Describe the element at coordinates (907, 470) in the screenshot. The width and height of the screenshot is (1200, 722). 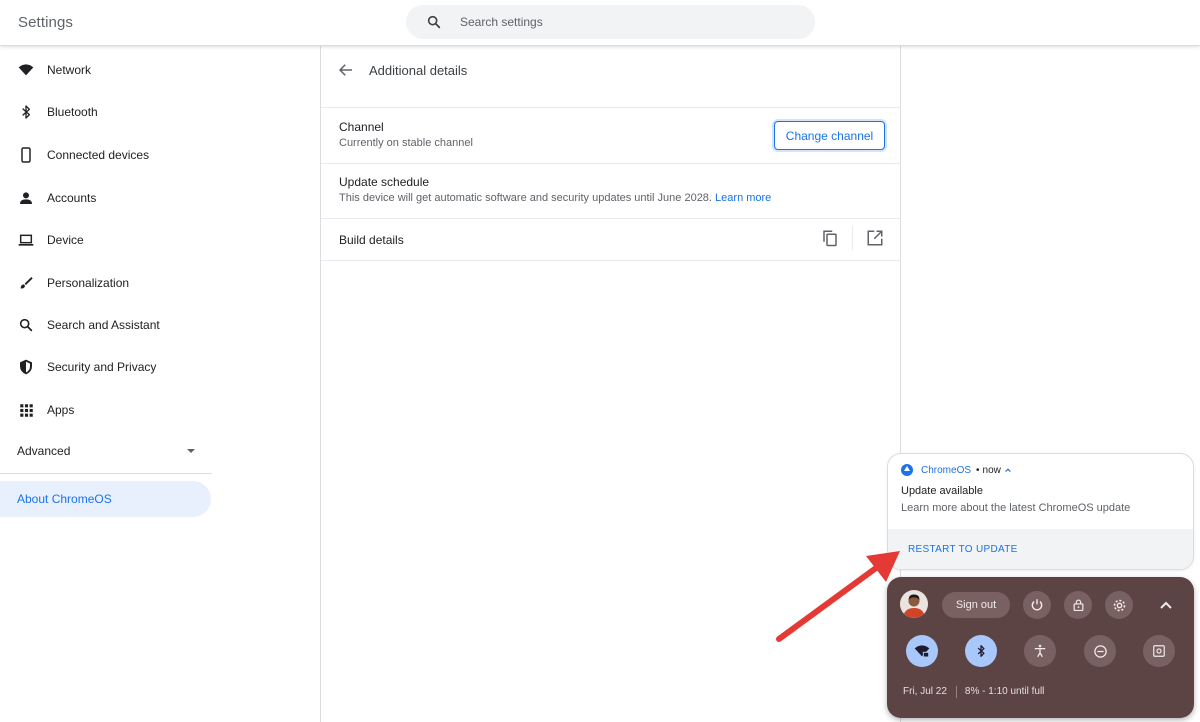
I see `chromeos-update-icon` at that location.